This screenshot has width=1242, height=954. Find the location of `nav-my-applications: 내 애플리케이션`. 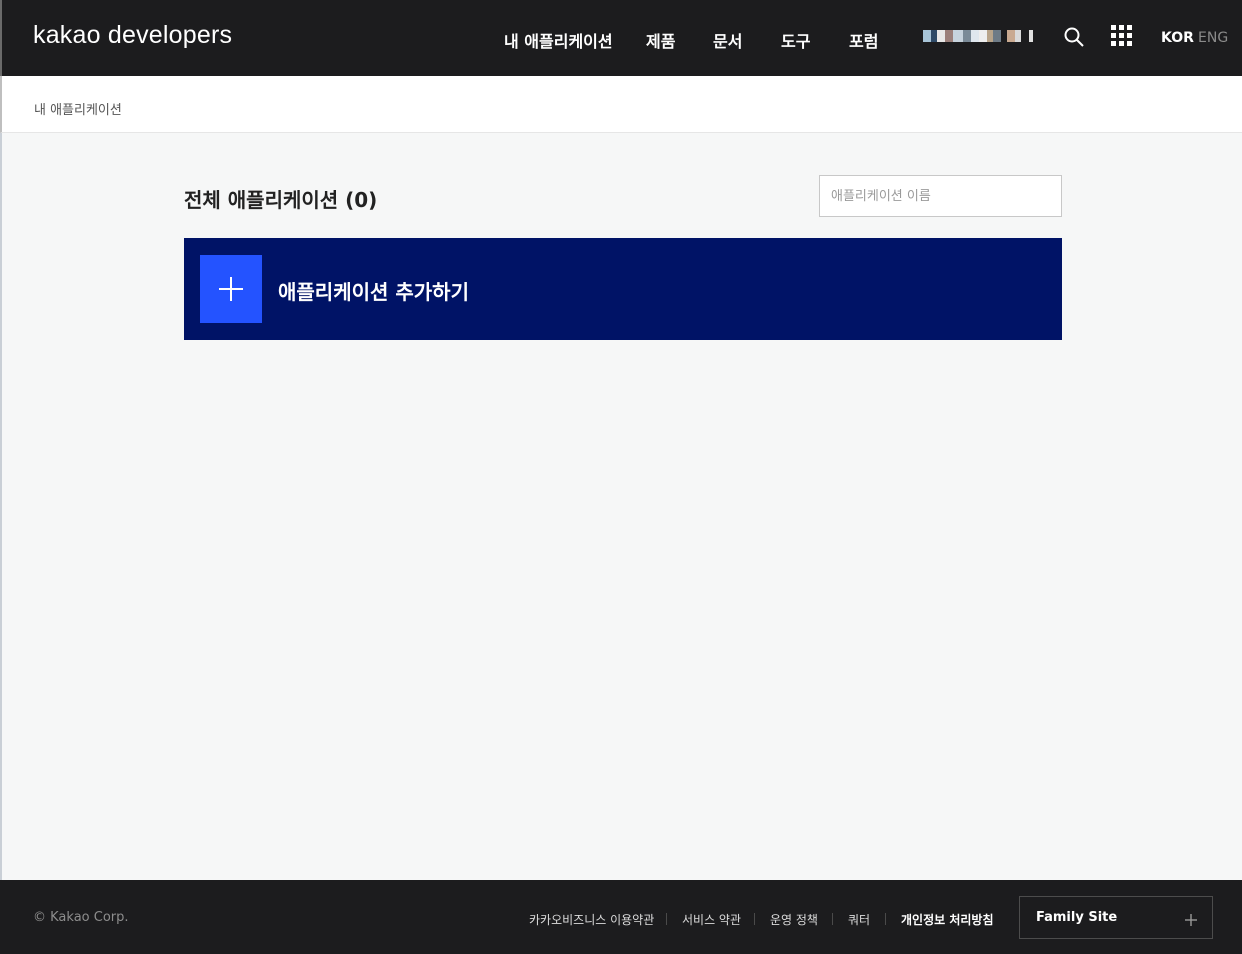

nav-my-applications: 내 애플리케이션 is located at coordinates (558, 40).